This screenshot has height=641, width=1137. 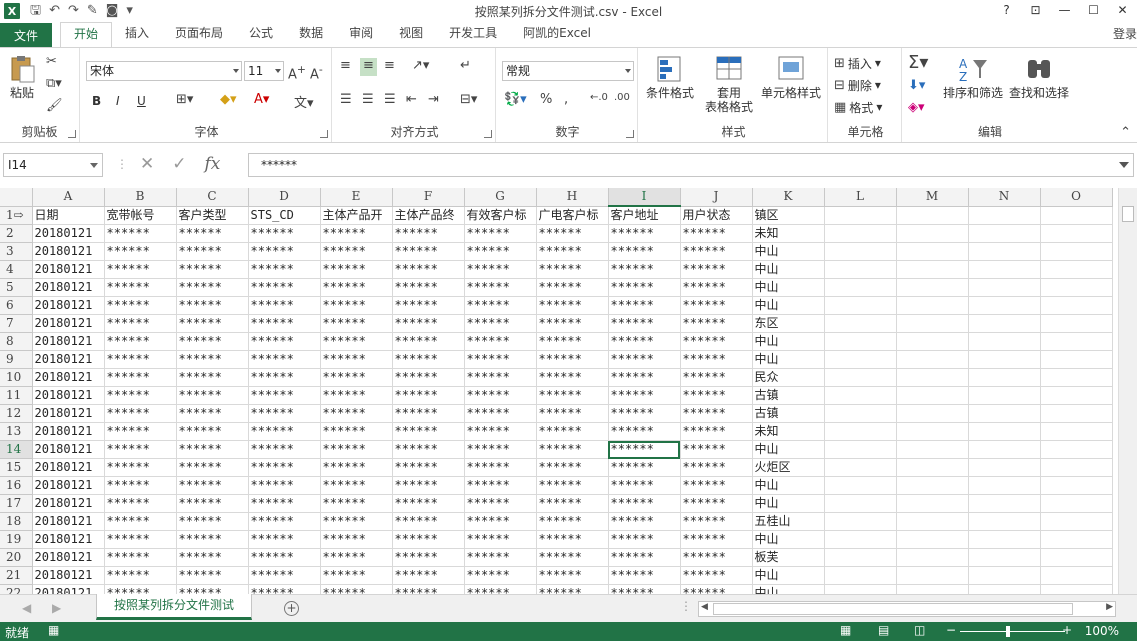 What do you see at coordinates (1076, 197) in the screenshot?
I see `column-header-O: O` at bounding box center [1076, 197].